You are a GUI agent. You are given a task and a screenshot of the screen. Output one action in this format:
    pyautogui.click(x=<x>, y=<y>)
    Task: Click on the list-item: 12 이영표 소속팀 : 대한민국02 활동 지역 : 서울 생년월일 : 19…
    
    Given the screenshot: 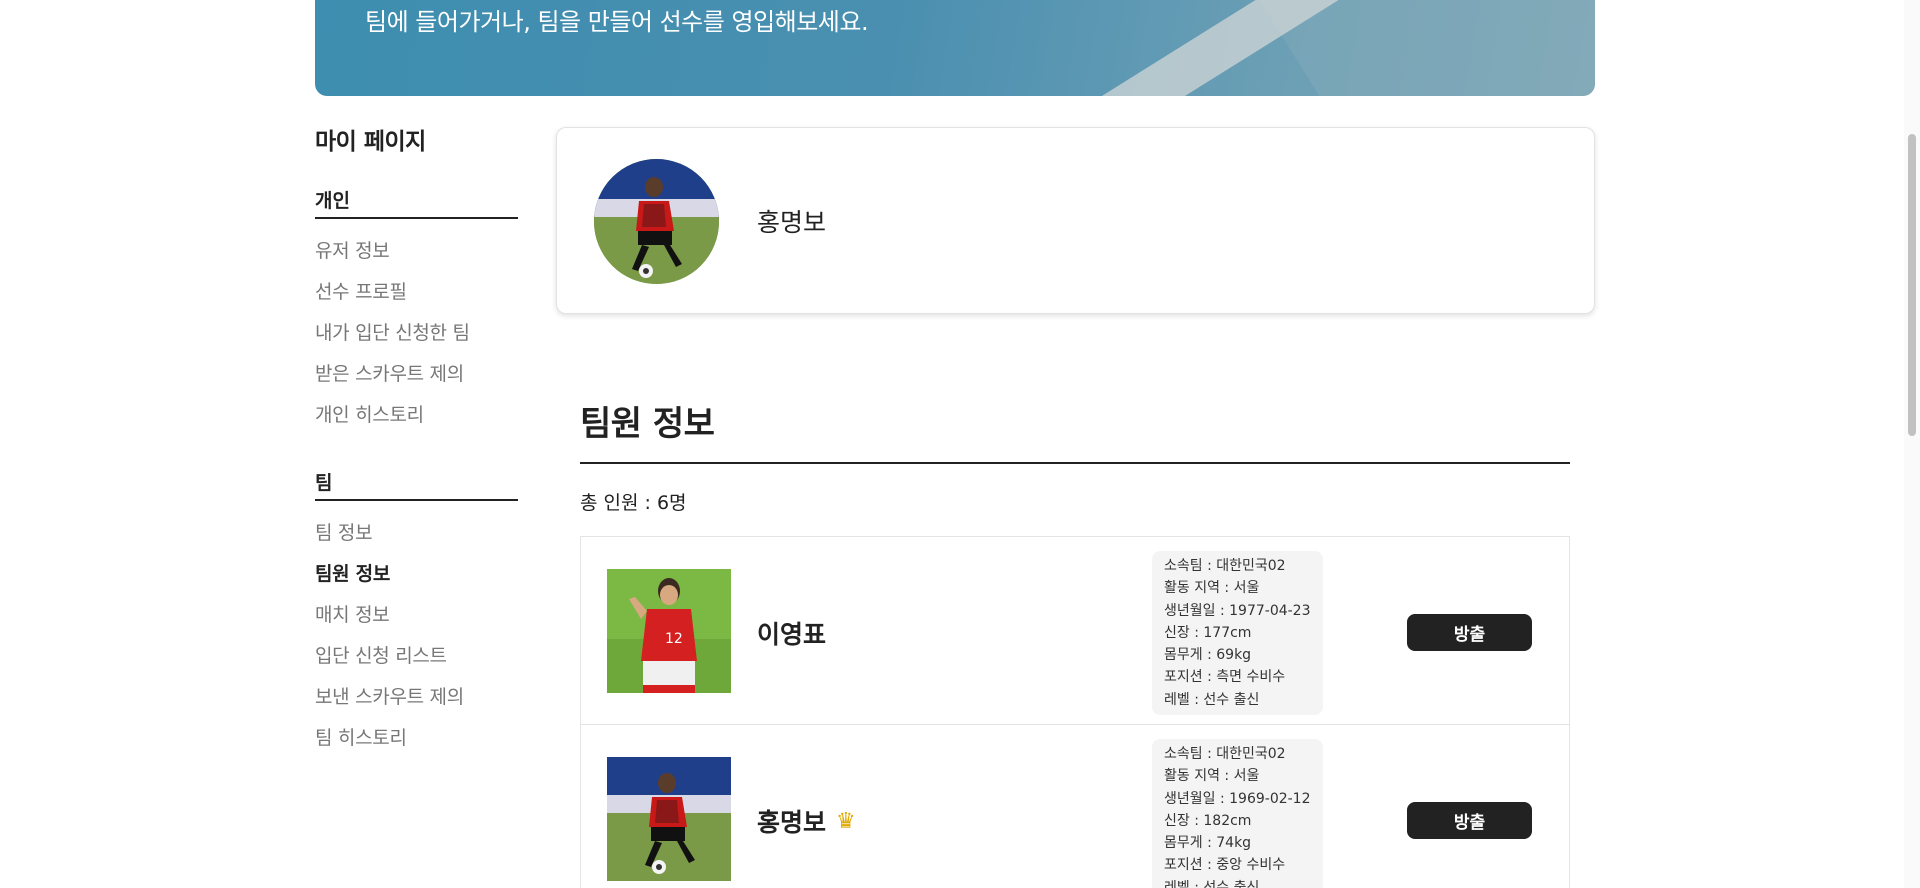 What is the action you would take?
    pyautogui.click(x=1075, y=631)
    